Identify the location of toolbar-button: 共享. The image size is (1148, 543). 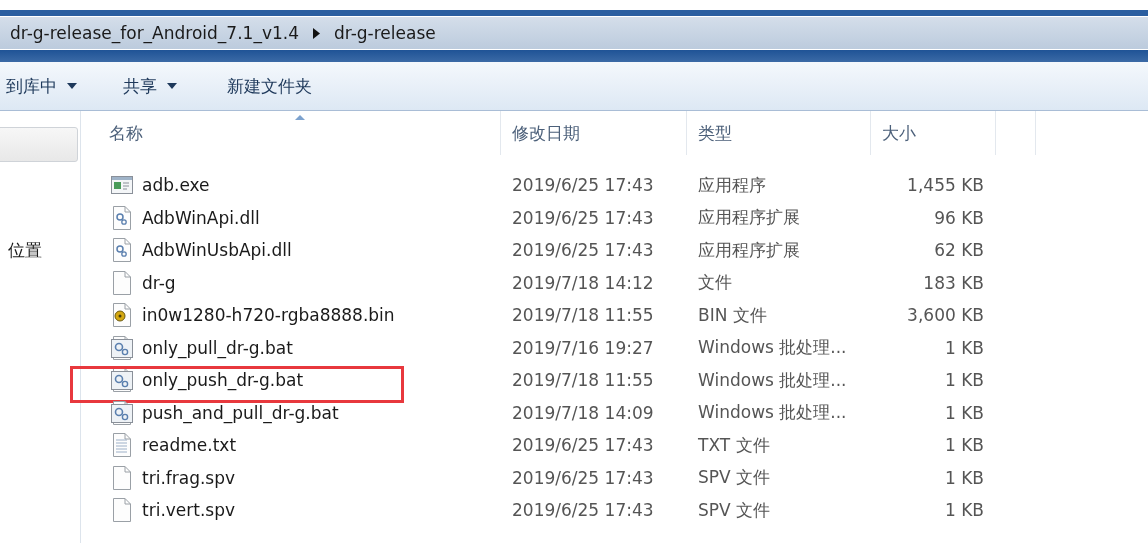
(150, 86).